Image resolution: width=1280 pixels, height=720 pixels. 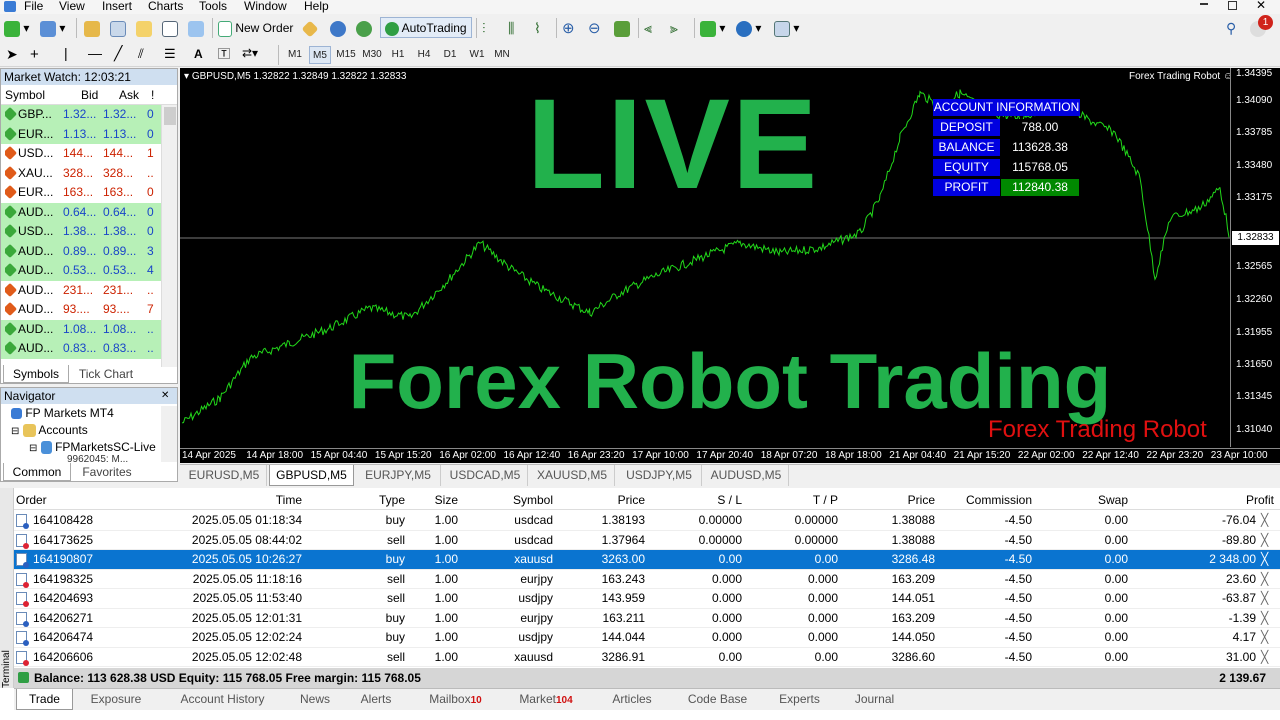 What do you see at coordinates (49, 430) in the screenshot?
I see `nav-item-accounts: ⊟ Accounts` at bounding box center [49, 430].